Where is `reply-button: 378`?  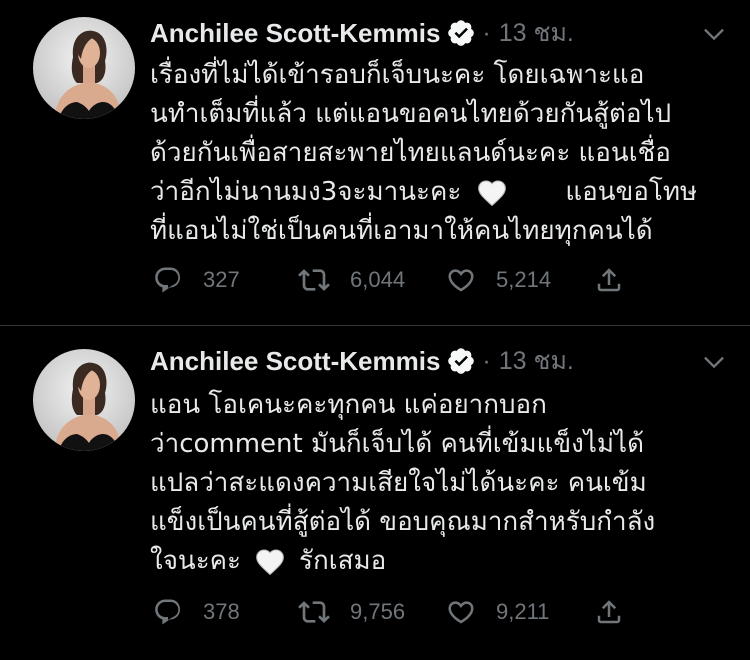
reply-button: 378 is located at coordinates (196, 612).